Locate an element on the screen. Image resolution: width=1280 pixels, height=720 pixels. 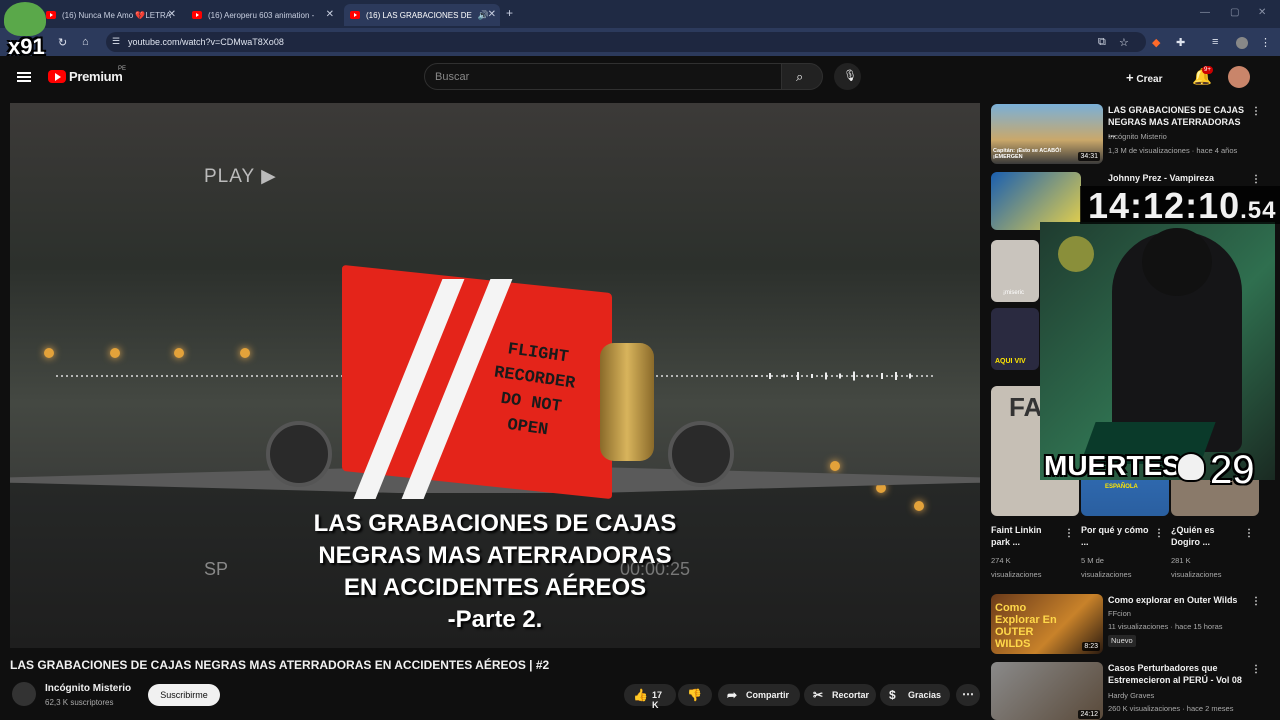
install-app-icon: ⧉ is located at coordinates (1102, 42).